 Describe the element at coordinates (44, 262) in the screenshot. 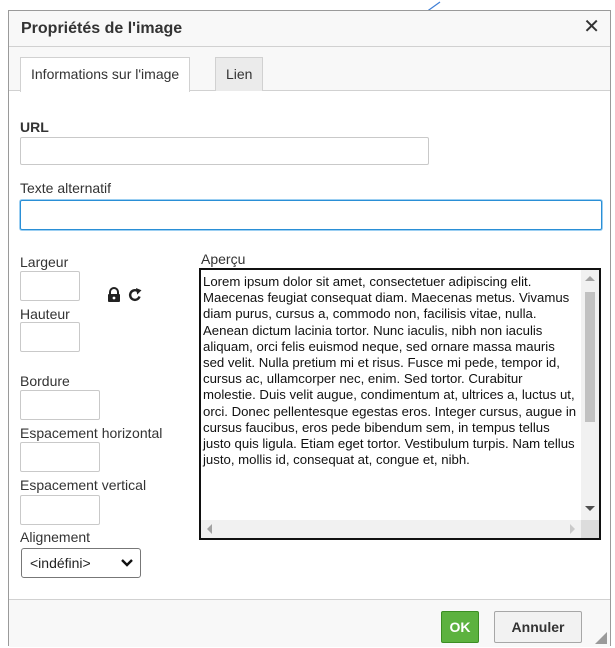

I see `width-label: Largeur` at that location.